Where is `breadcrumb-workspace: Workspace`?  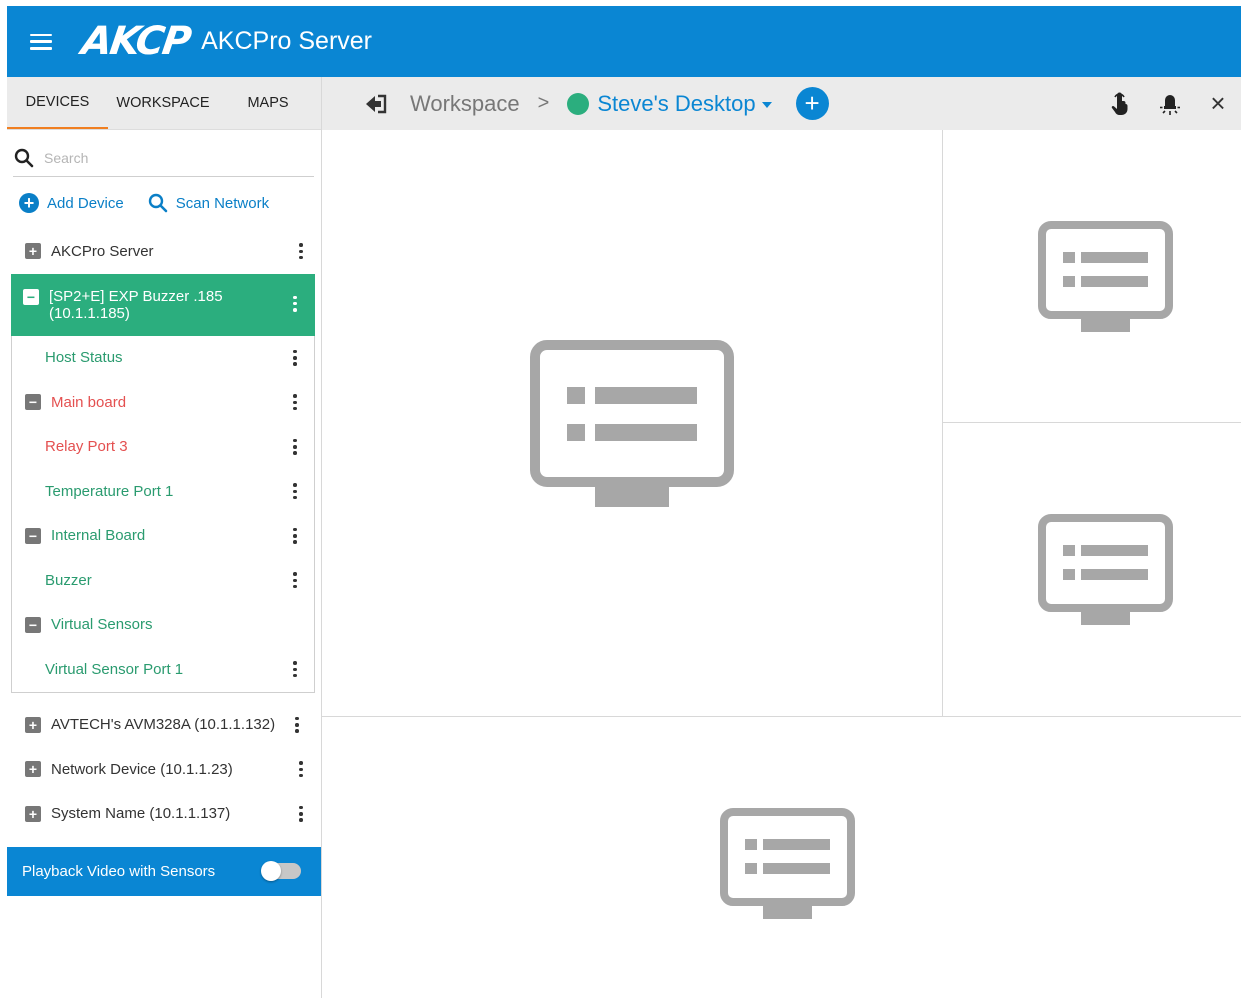
breadcrumb-workspace: Workspace is located at coordinates (465, 104).